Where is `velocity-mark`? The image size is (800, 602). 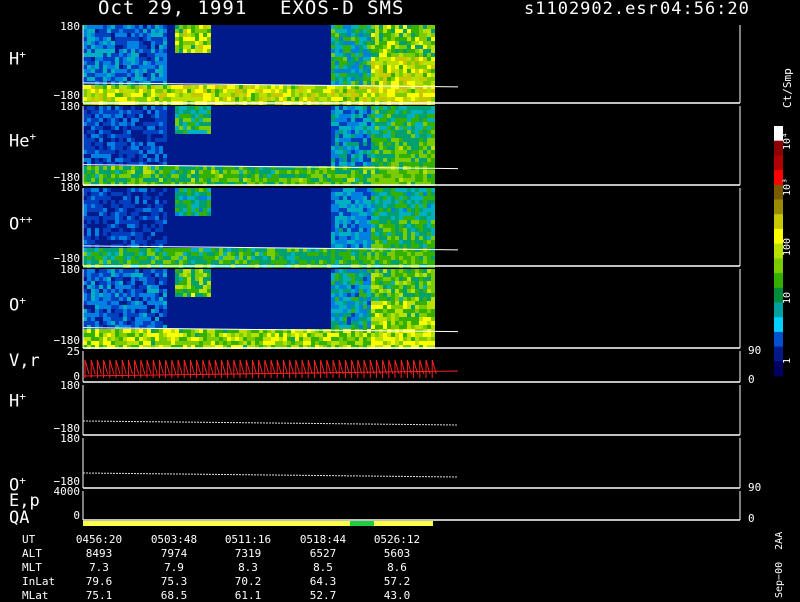
velocity-mark is located at coordinates (360, 369).